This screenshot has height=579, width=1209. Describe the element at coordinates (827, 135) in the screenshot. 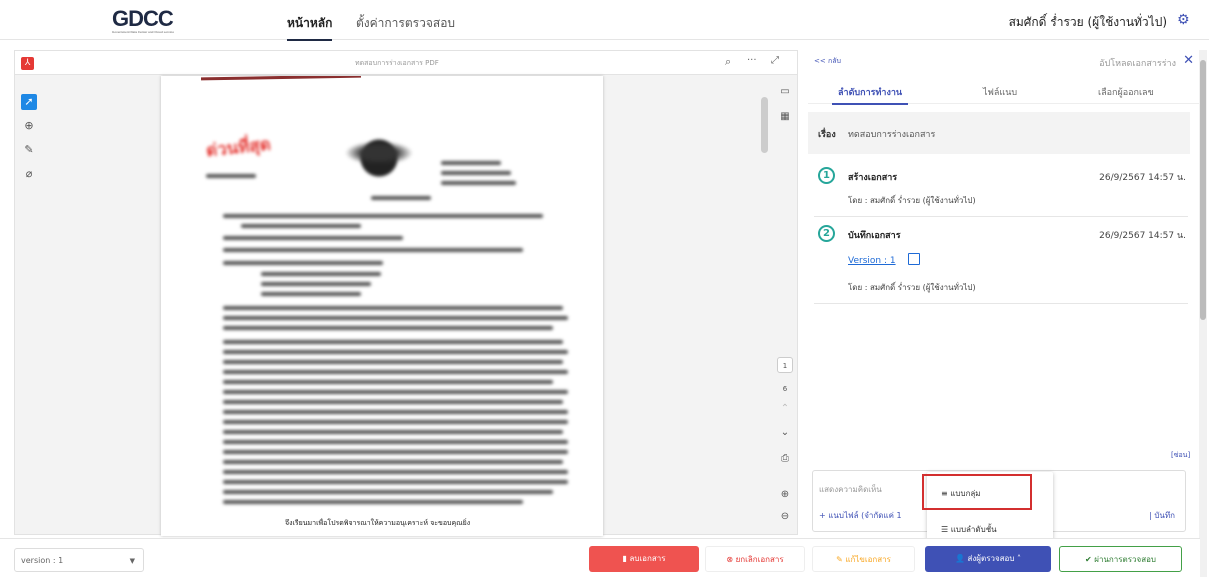

I see `subject-label: เรื่อง` at that location.